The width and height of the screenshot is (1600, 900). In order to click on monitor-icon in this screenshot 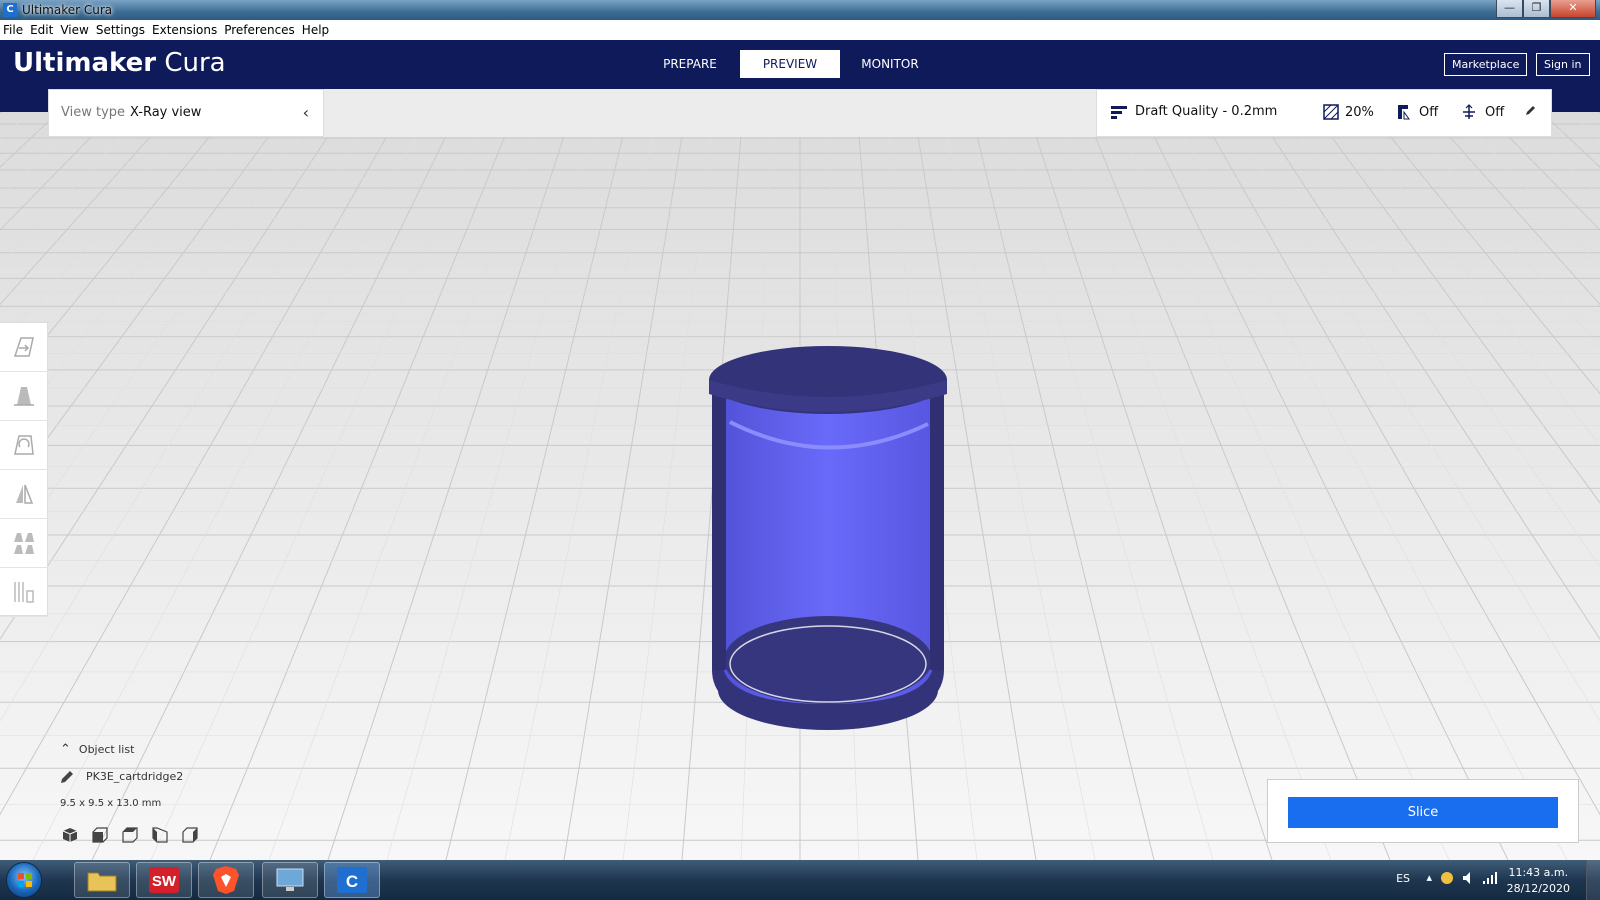, I will do `click(290, 879)`.